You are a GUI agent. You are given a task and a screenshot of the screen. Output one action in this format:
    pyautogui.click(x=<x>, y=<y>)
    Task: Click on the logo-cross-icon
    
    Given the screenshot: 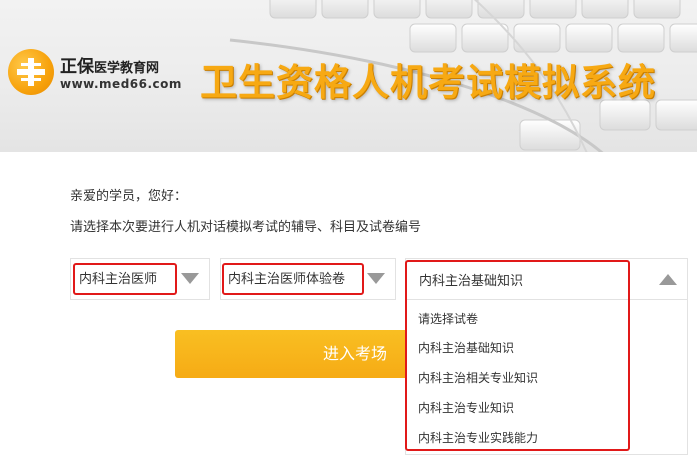 What is the action you would take?
    pyautogui.click(x=31, y=72)
    